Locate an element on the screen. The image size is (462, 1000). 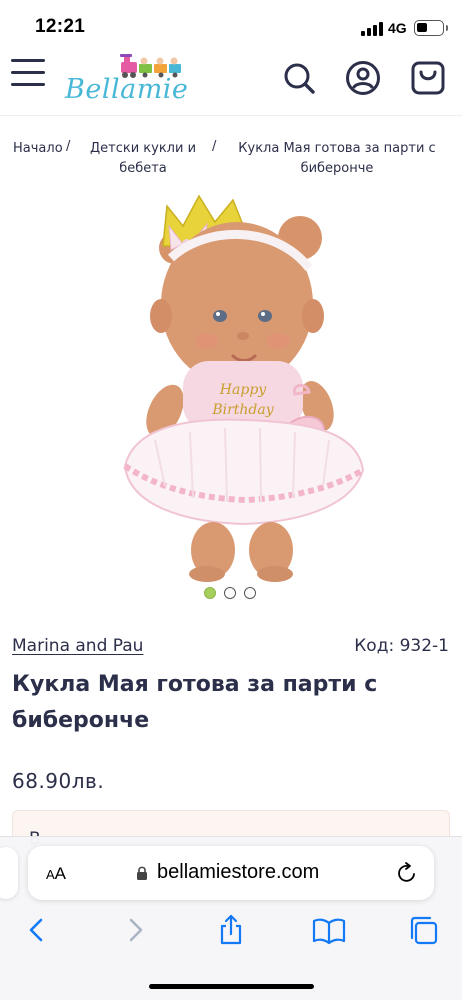
svg-text: Happy is located at coordinates (243, 390).